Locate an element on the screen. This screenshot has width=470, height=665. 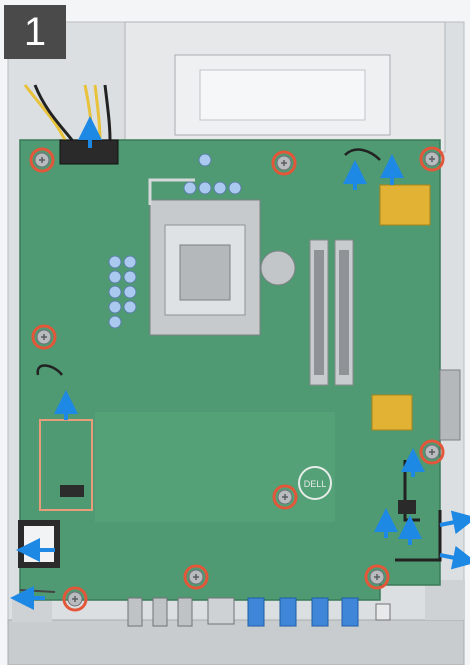
step-number: 1 is located at coordinates (35, 31).